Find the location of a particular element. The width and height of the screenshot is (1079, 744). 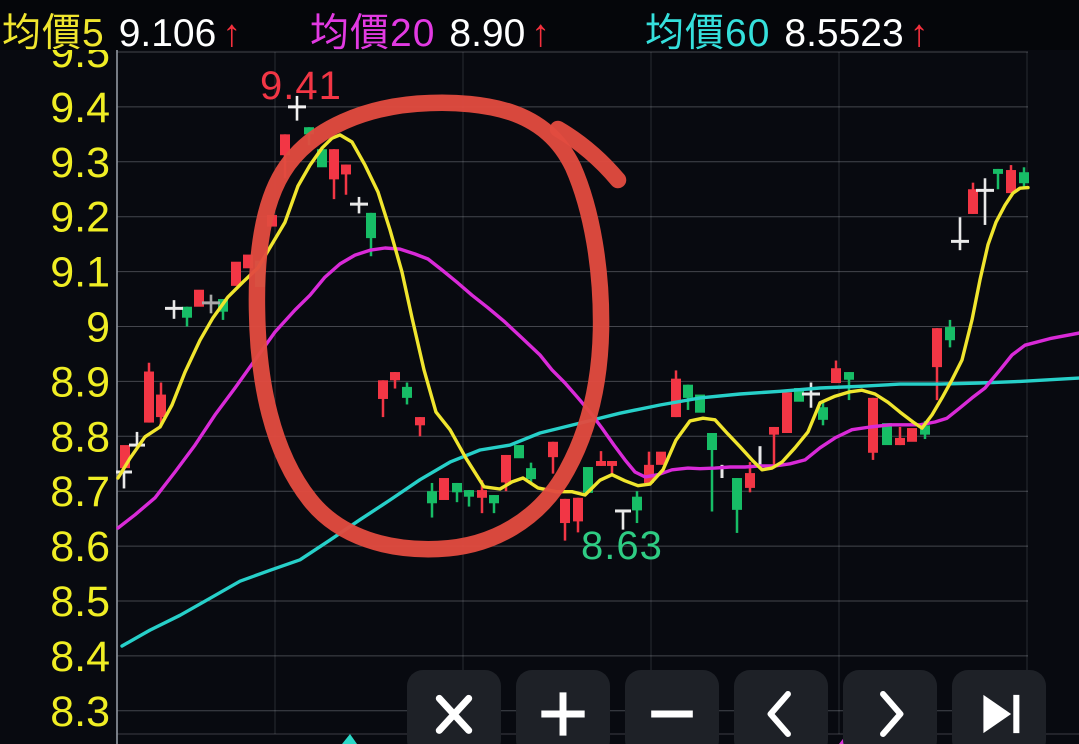

ma20-legend-item: 均價20 8.90 ↑ is located at coordinates (430, 30).